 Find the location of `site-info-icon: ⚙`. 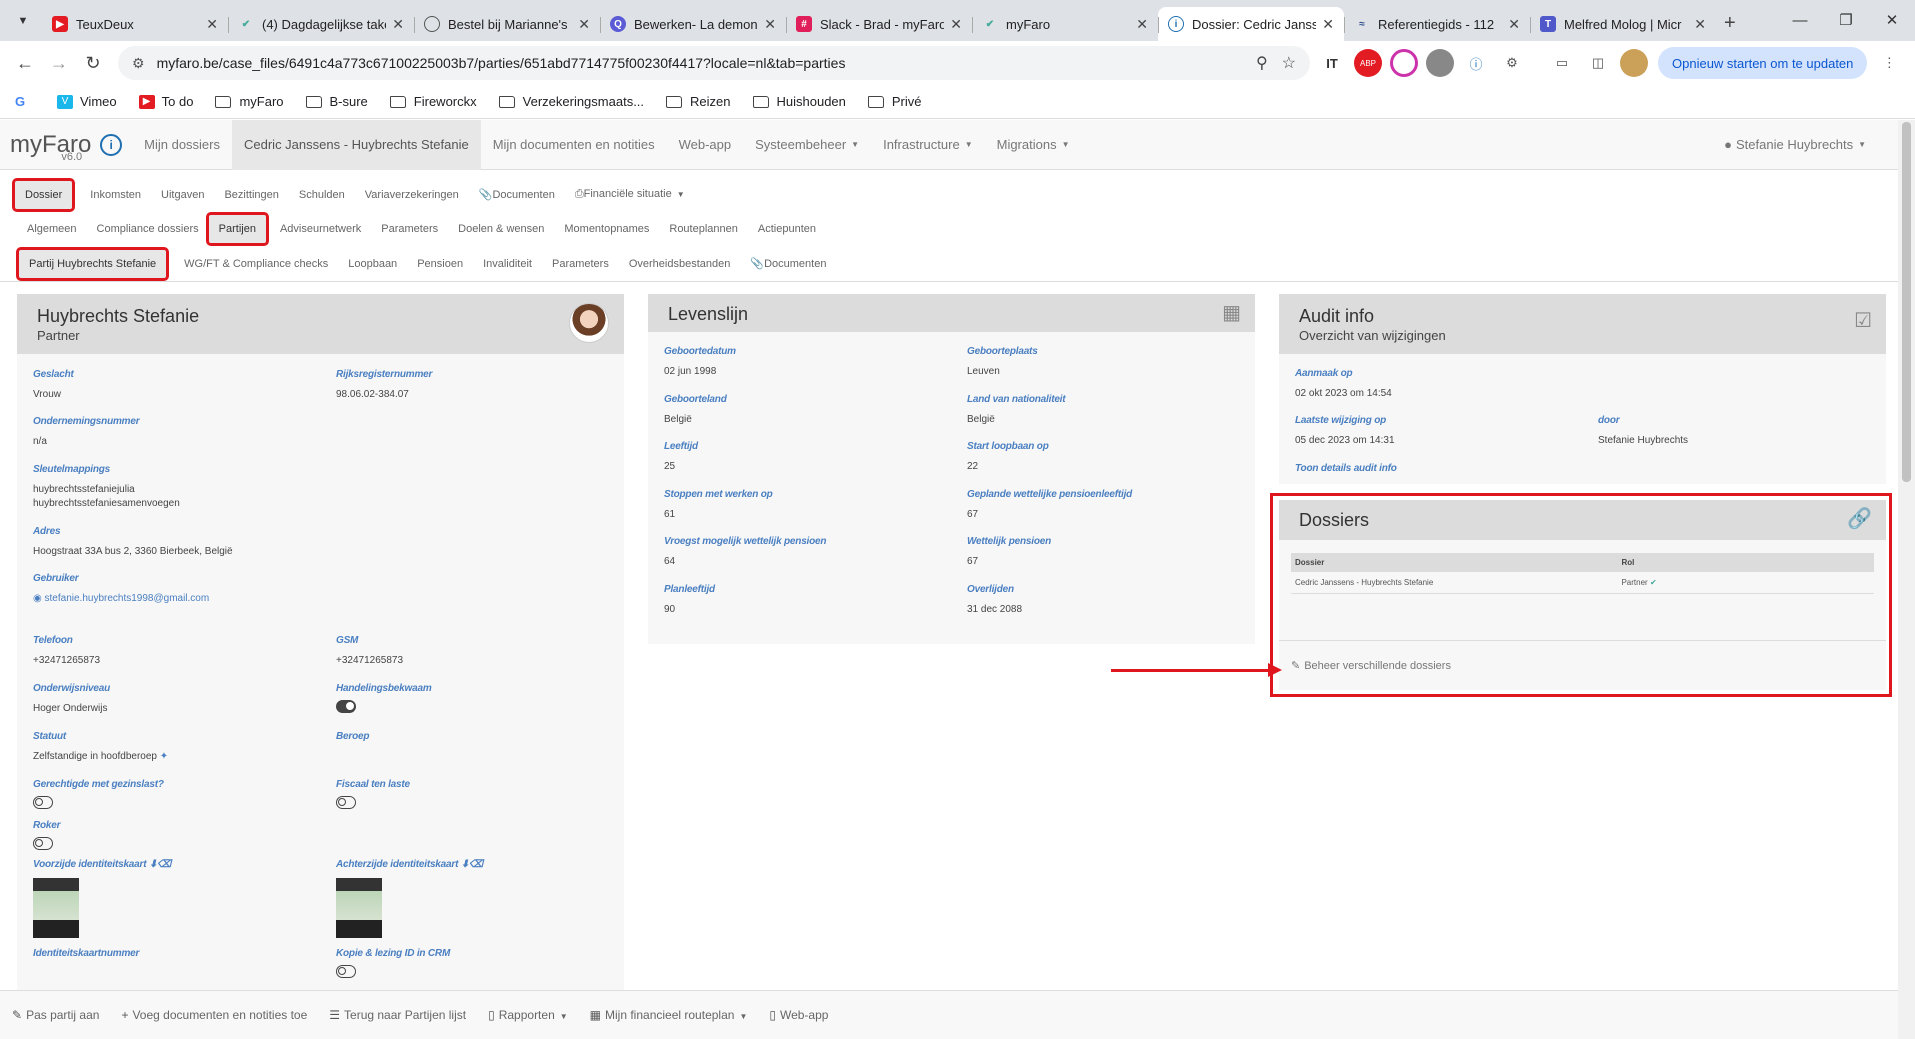

site-info-icon: ⚙ is located at coordinates (138, 63).